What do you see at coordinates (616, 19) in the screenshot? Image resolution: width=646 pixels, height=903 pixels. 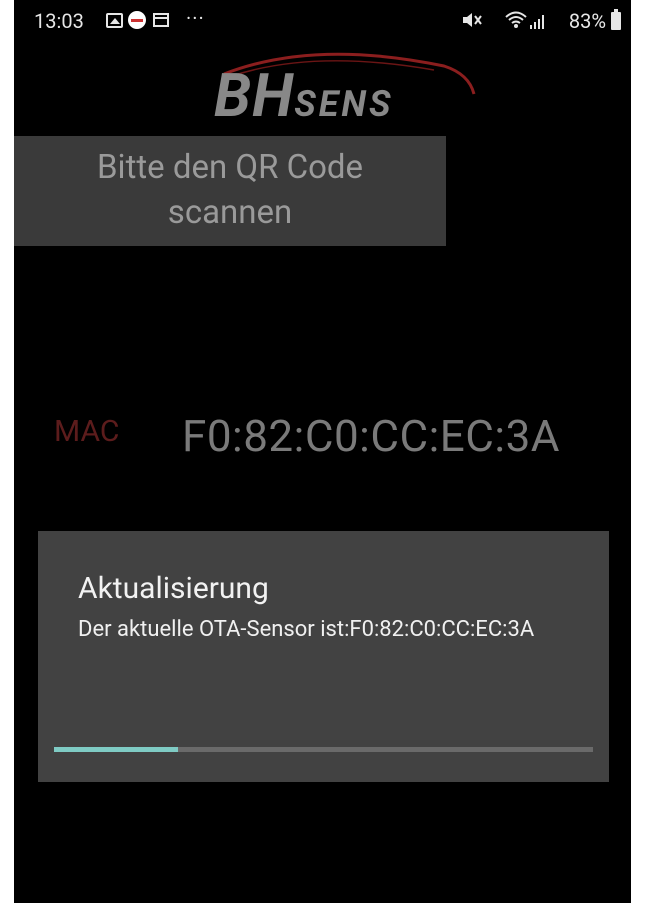 I see `battery-icon` at bounding box center [616, 19].